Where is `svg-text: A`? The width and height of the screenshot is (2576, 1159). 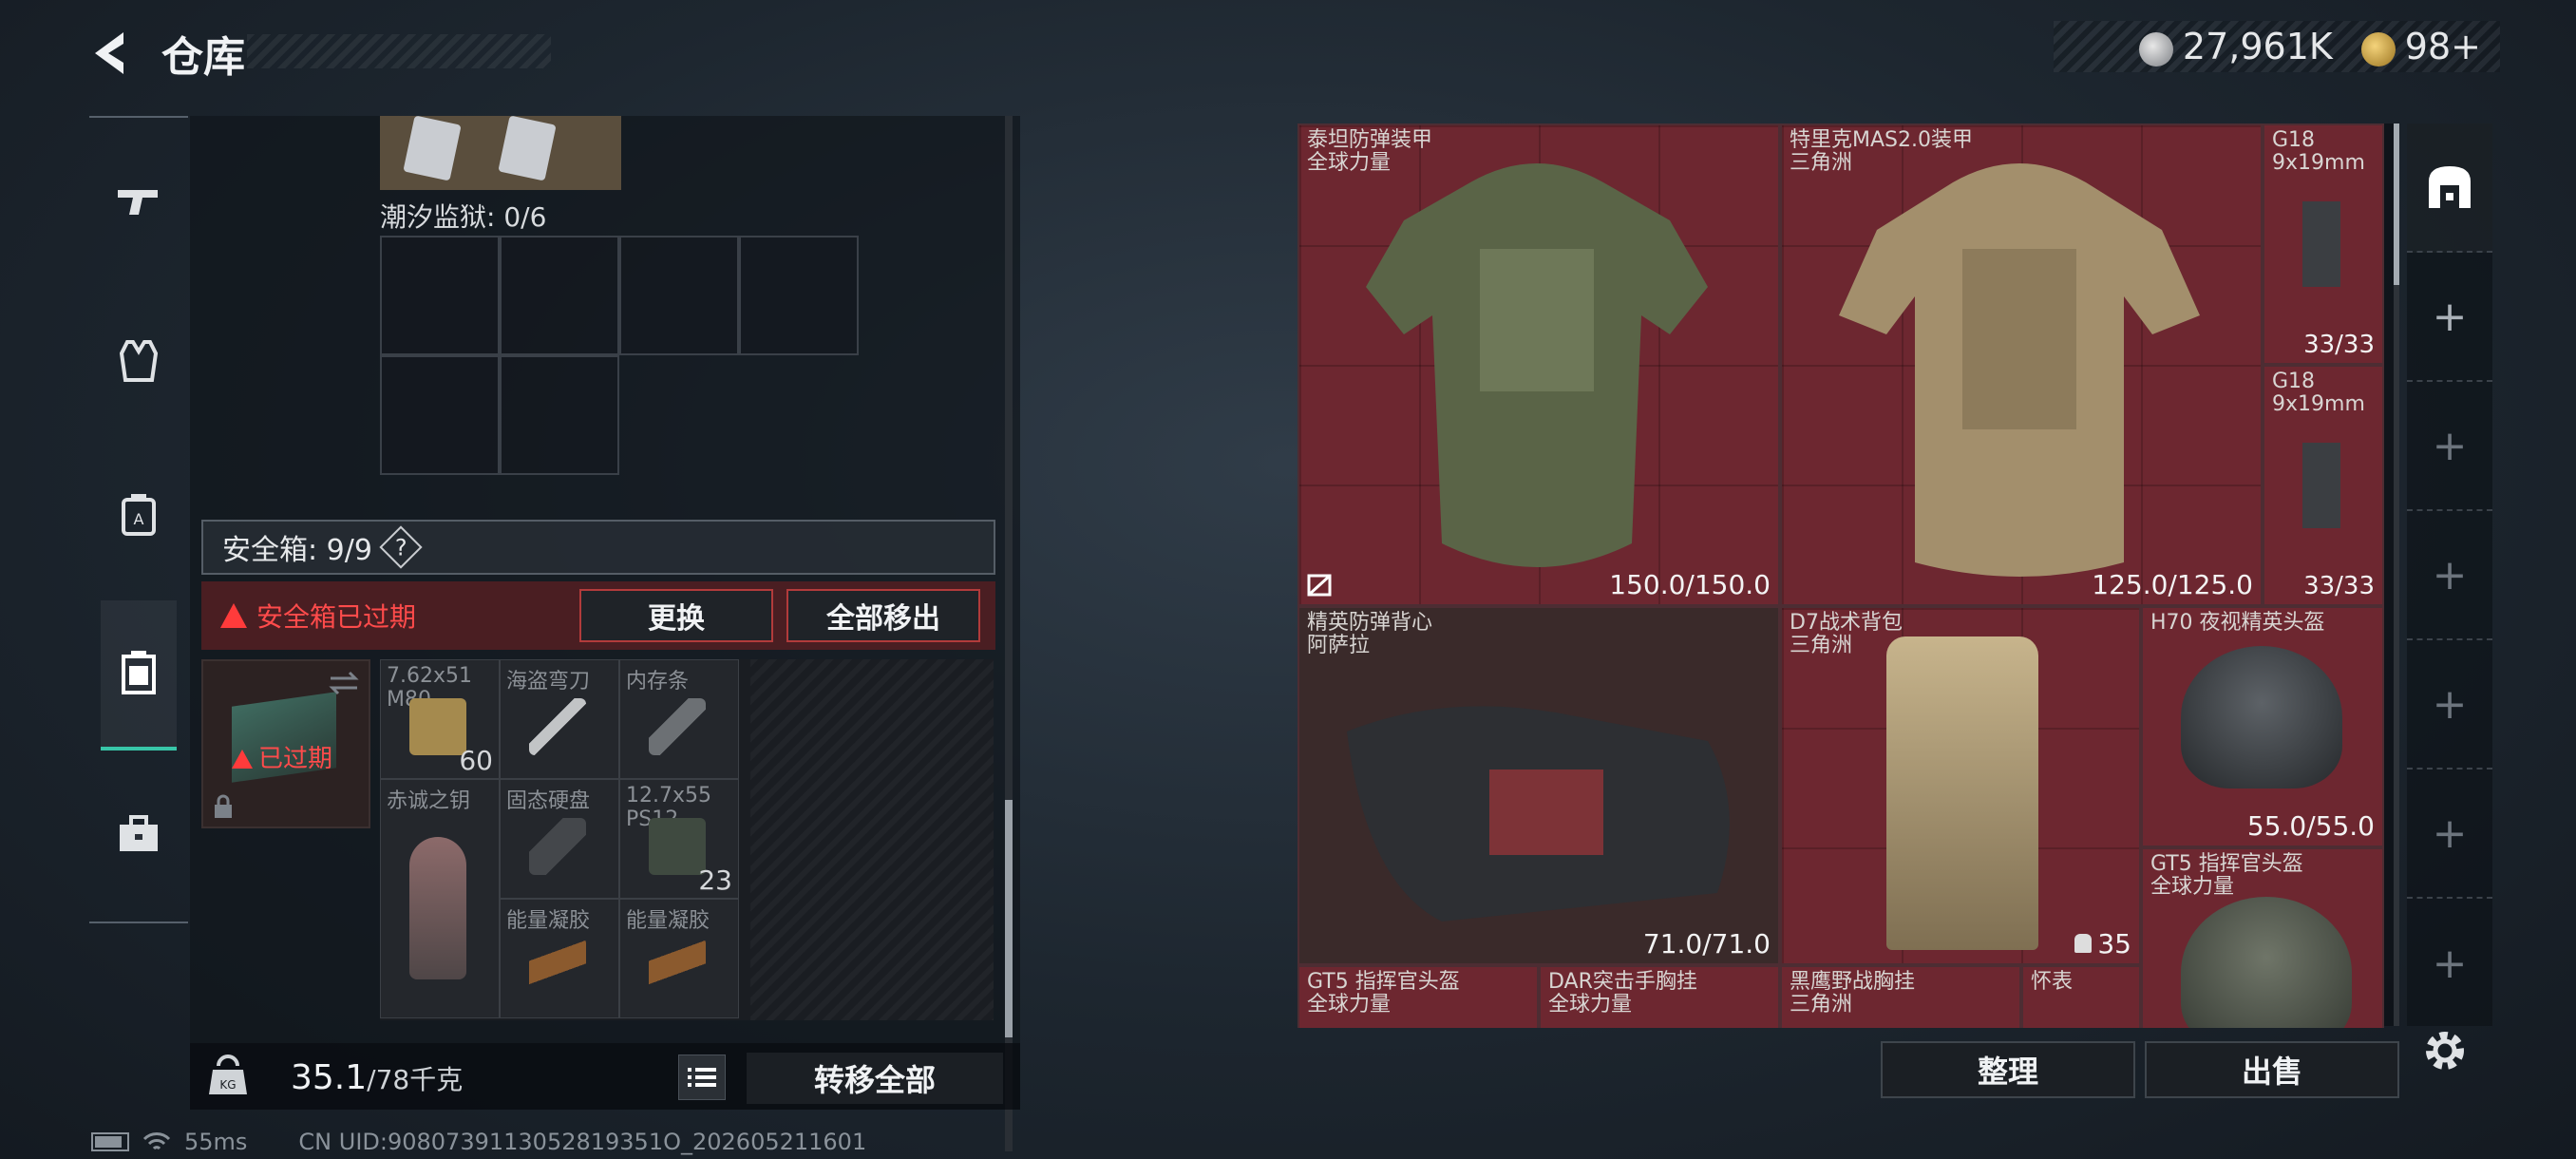 svg-text: A is located at coordinates (139, 519).